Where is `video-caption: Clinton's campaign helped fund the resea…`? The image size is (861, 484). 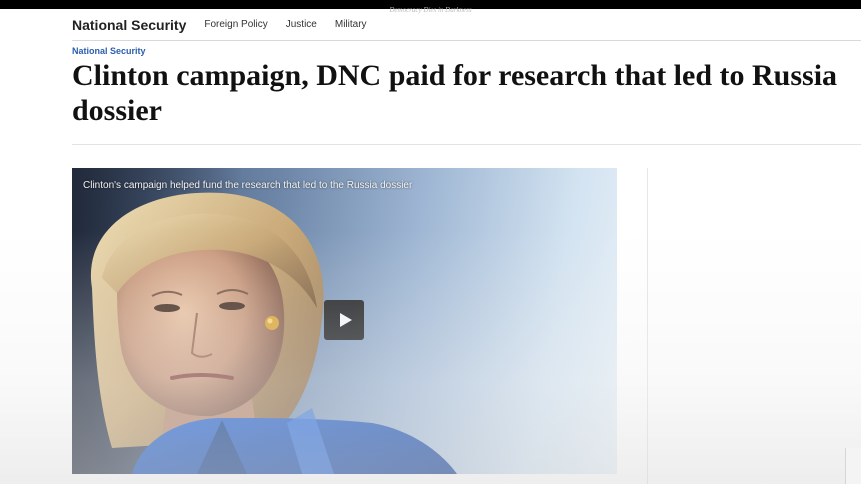 video-caption: Clinton's campaign helped fund the resea… is located at coordinates (248, 185).